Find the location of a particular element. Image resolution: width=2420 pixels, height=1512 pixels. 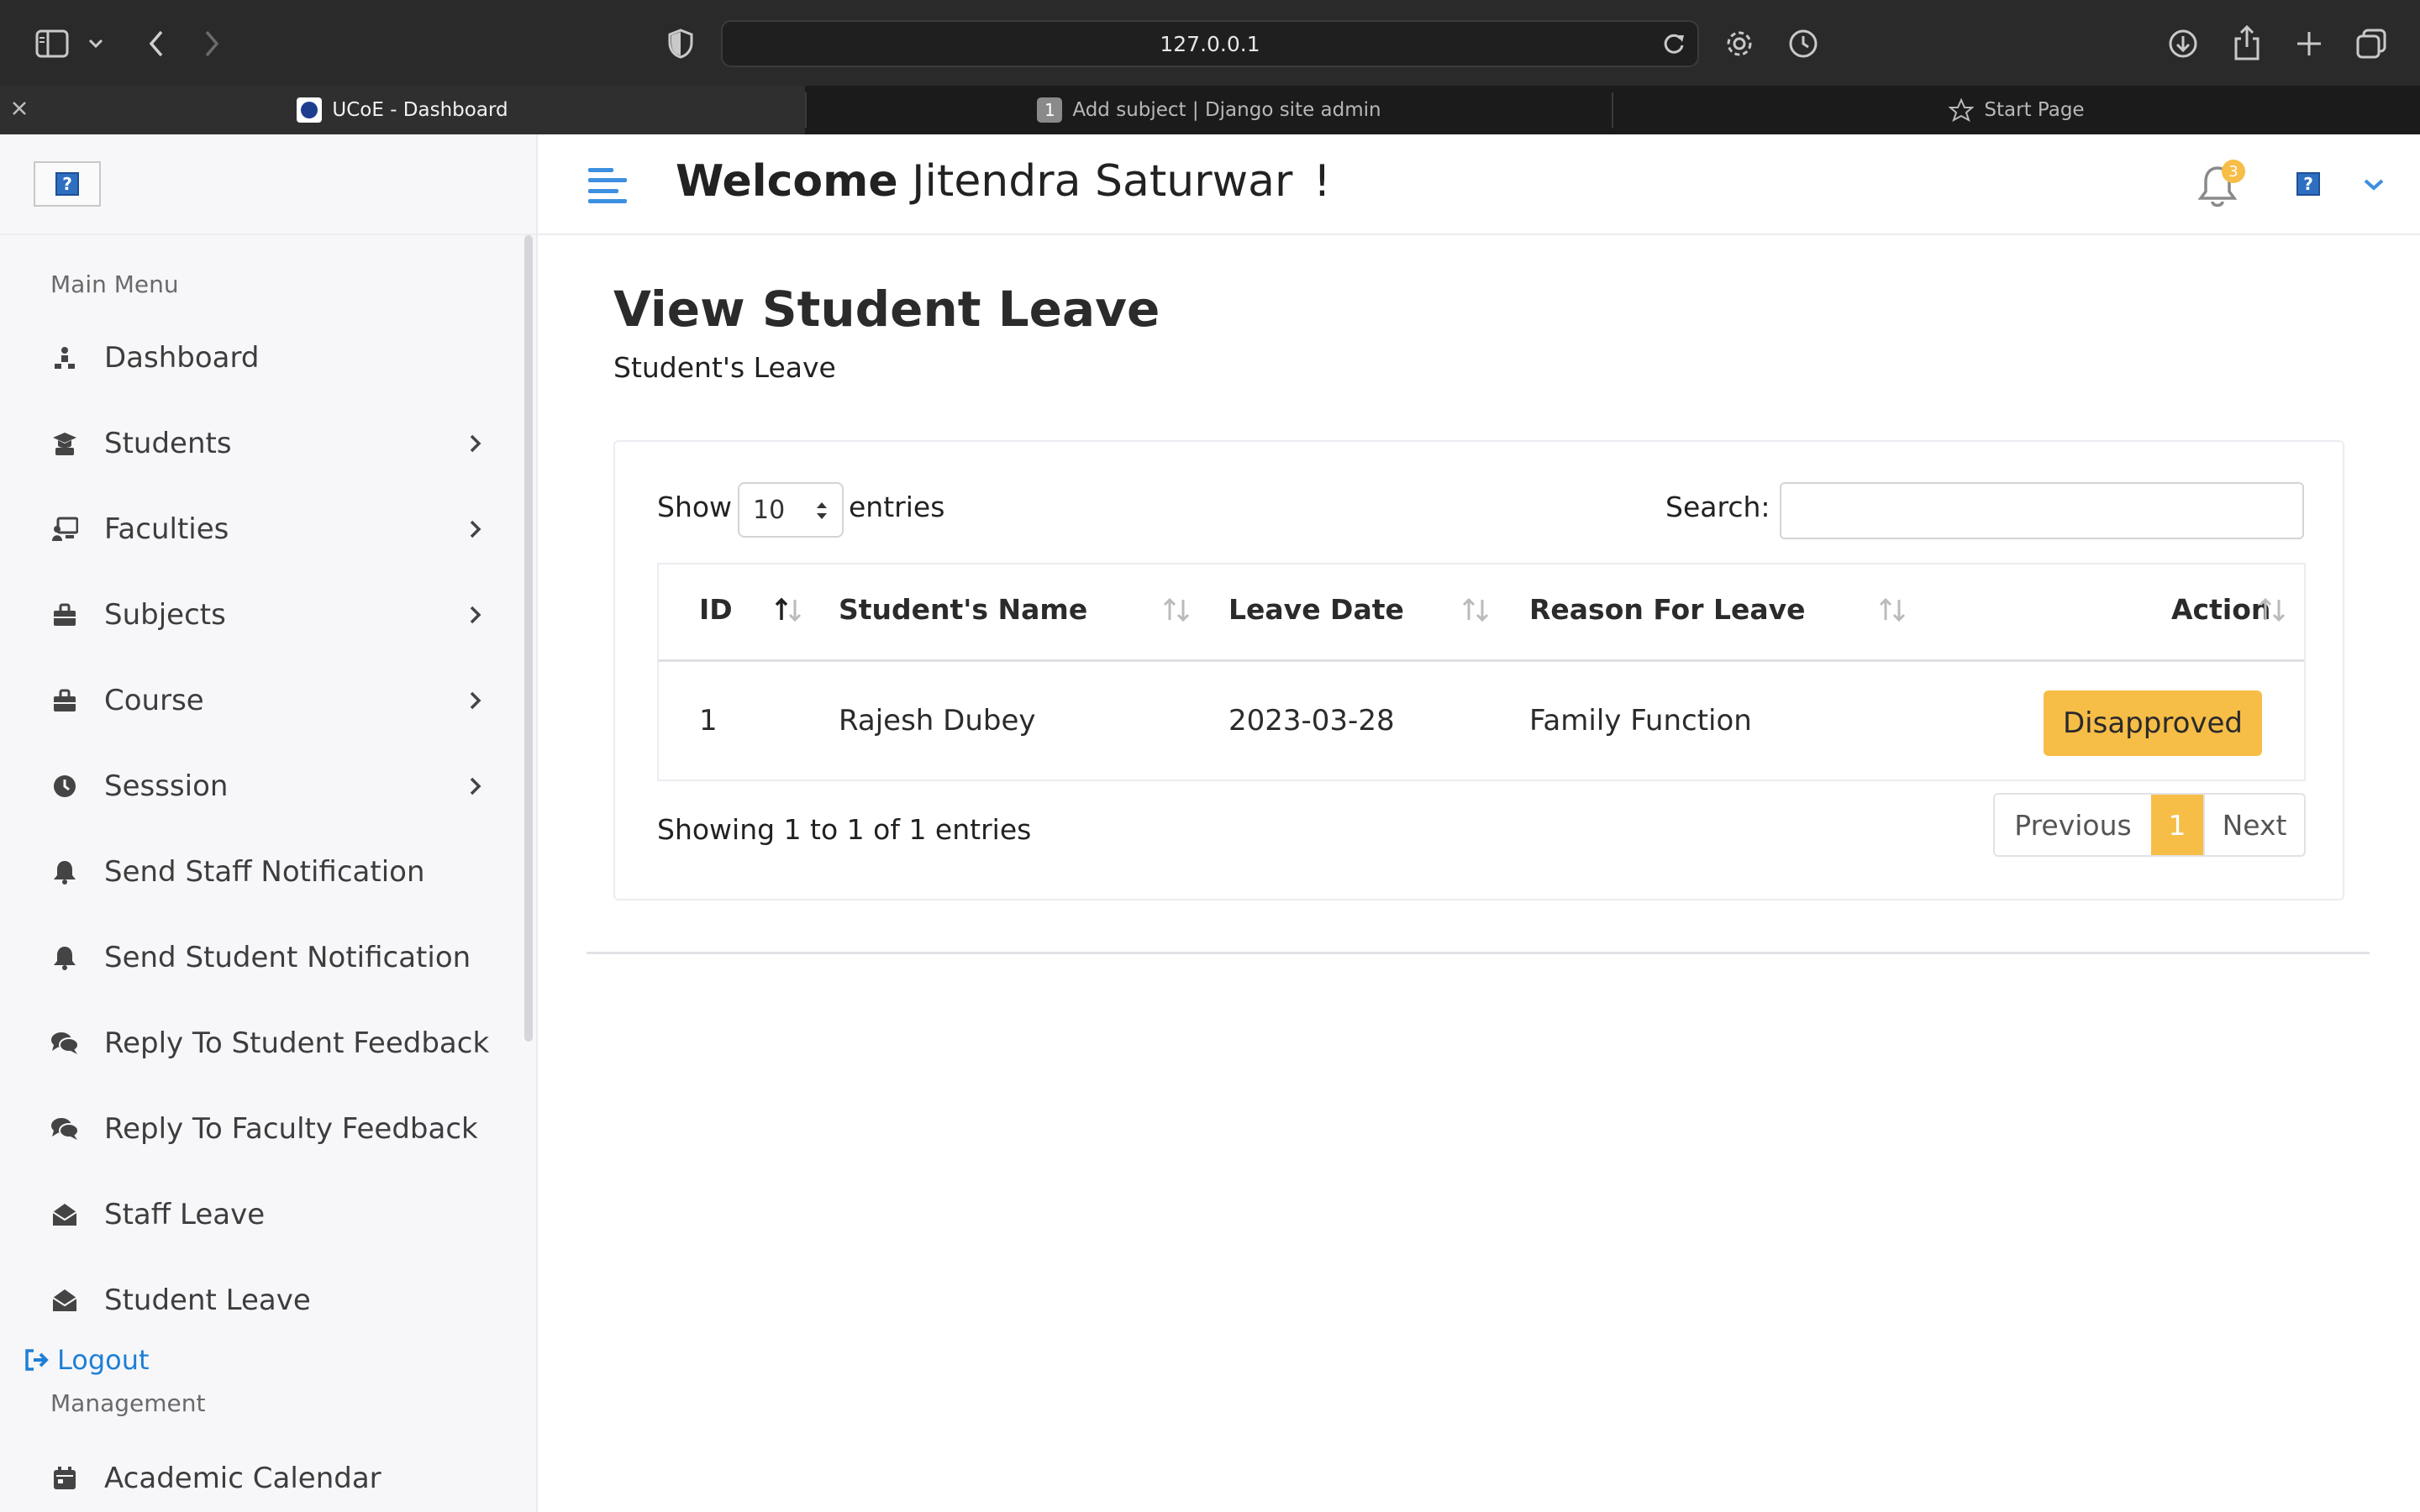

sidebar-item-label: Send Student Notification is located at coordinates (287, 957).